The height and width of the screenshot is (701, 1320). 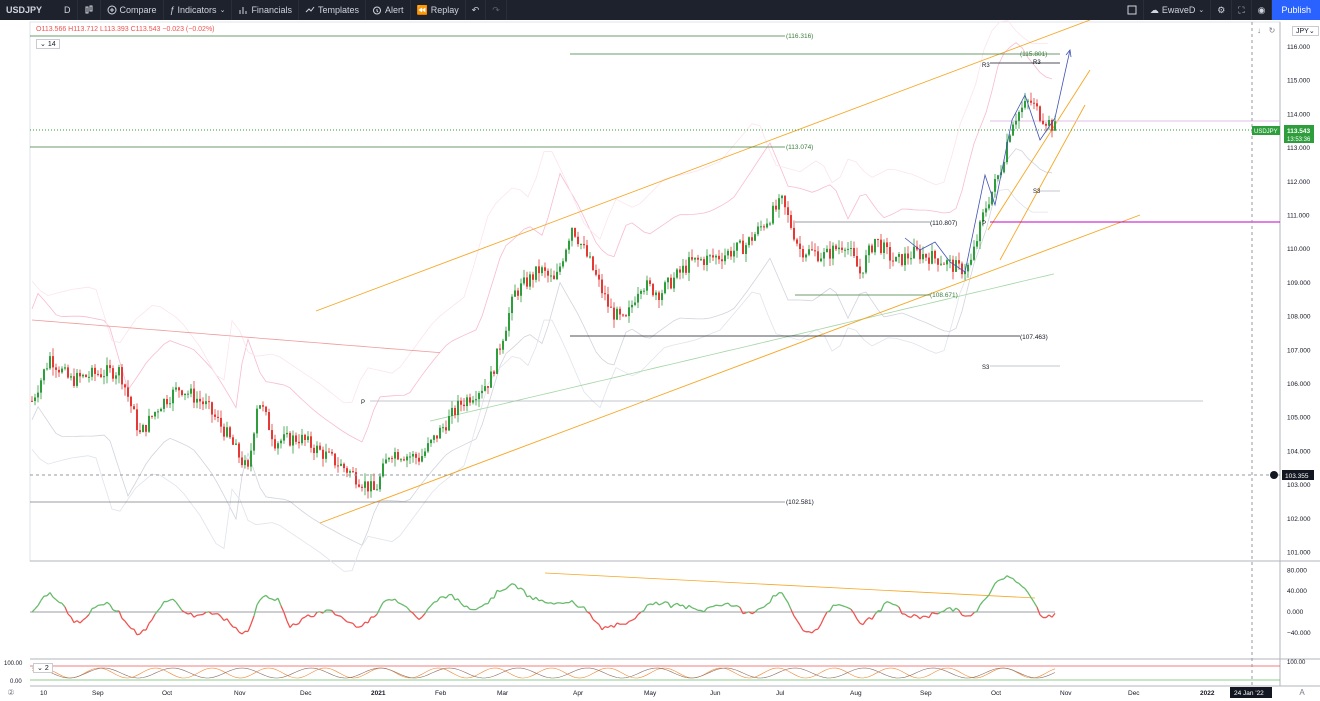 What do you see at coordinates (388, 10) in the screenshot?
I see `alert-button: Alert` at bounding box center [388, 10].